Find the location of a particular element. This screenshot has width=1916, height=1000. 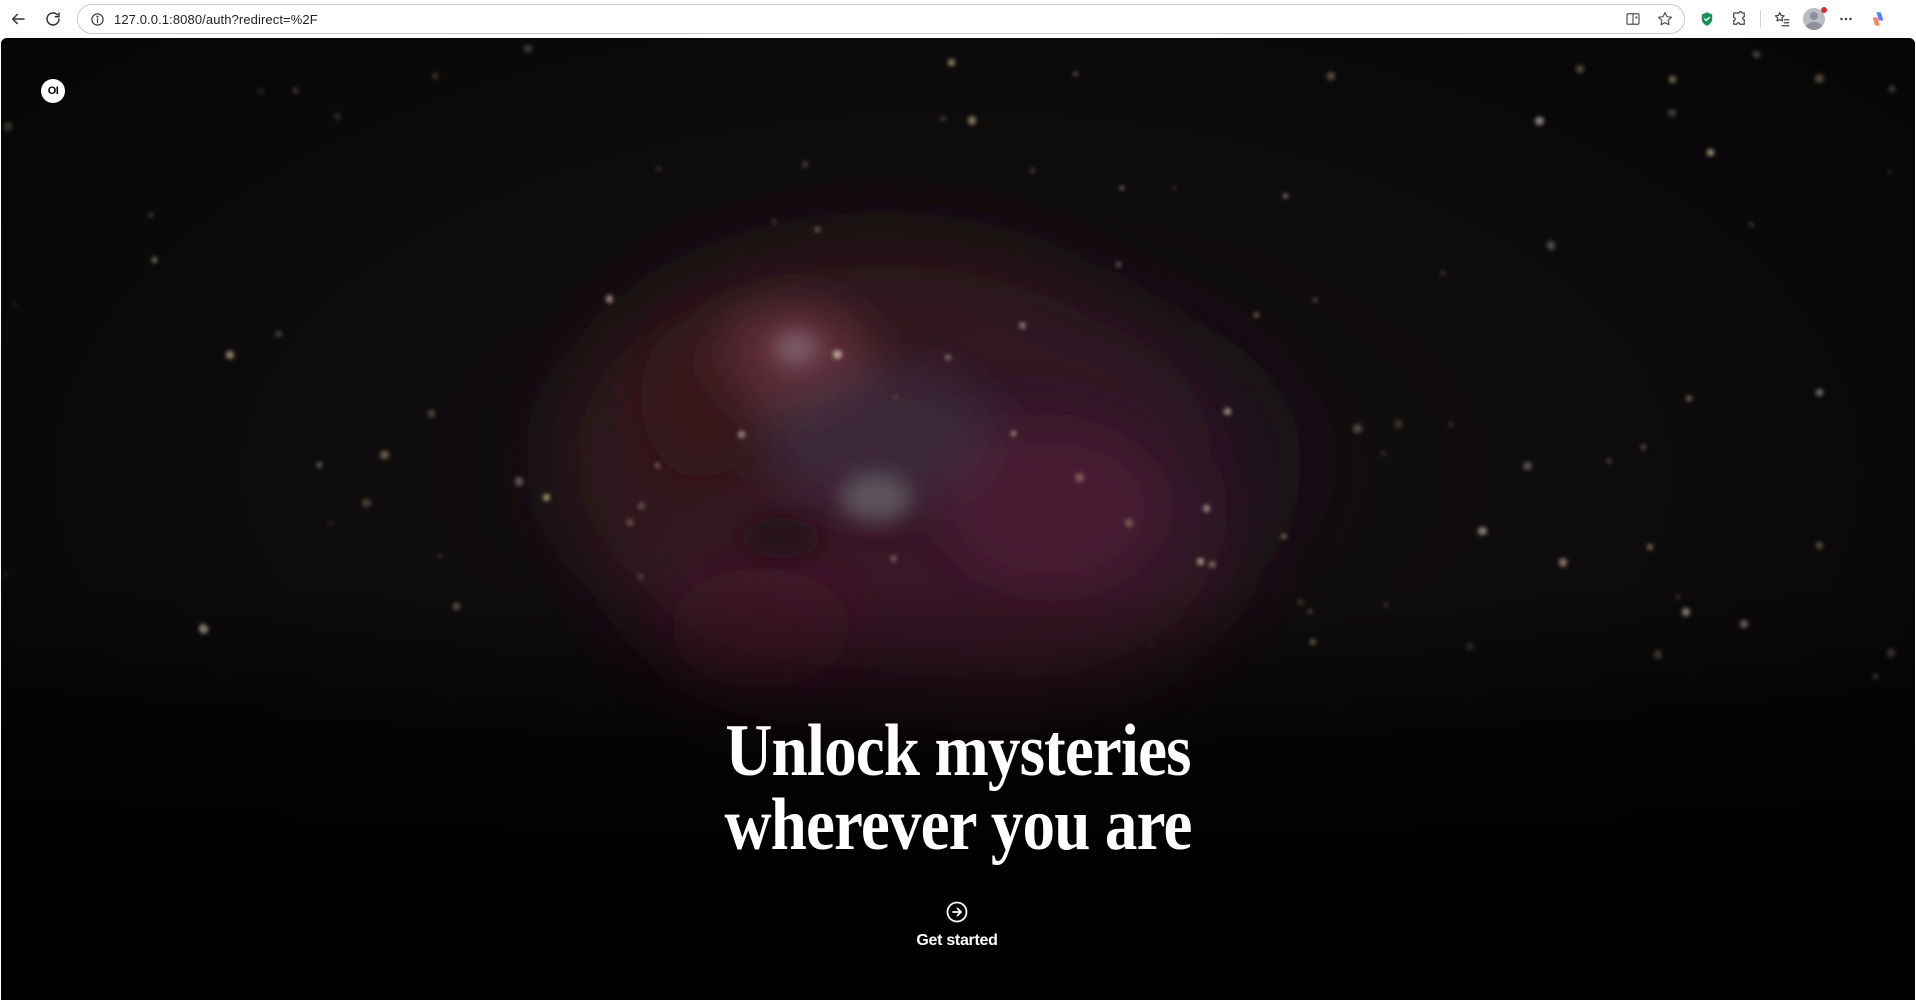

info-circle-icon is located at coordinates (97, 19).